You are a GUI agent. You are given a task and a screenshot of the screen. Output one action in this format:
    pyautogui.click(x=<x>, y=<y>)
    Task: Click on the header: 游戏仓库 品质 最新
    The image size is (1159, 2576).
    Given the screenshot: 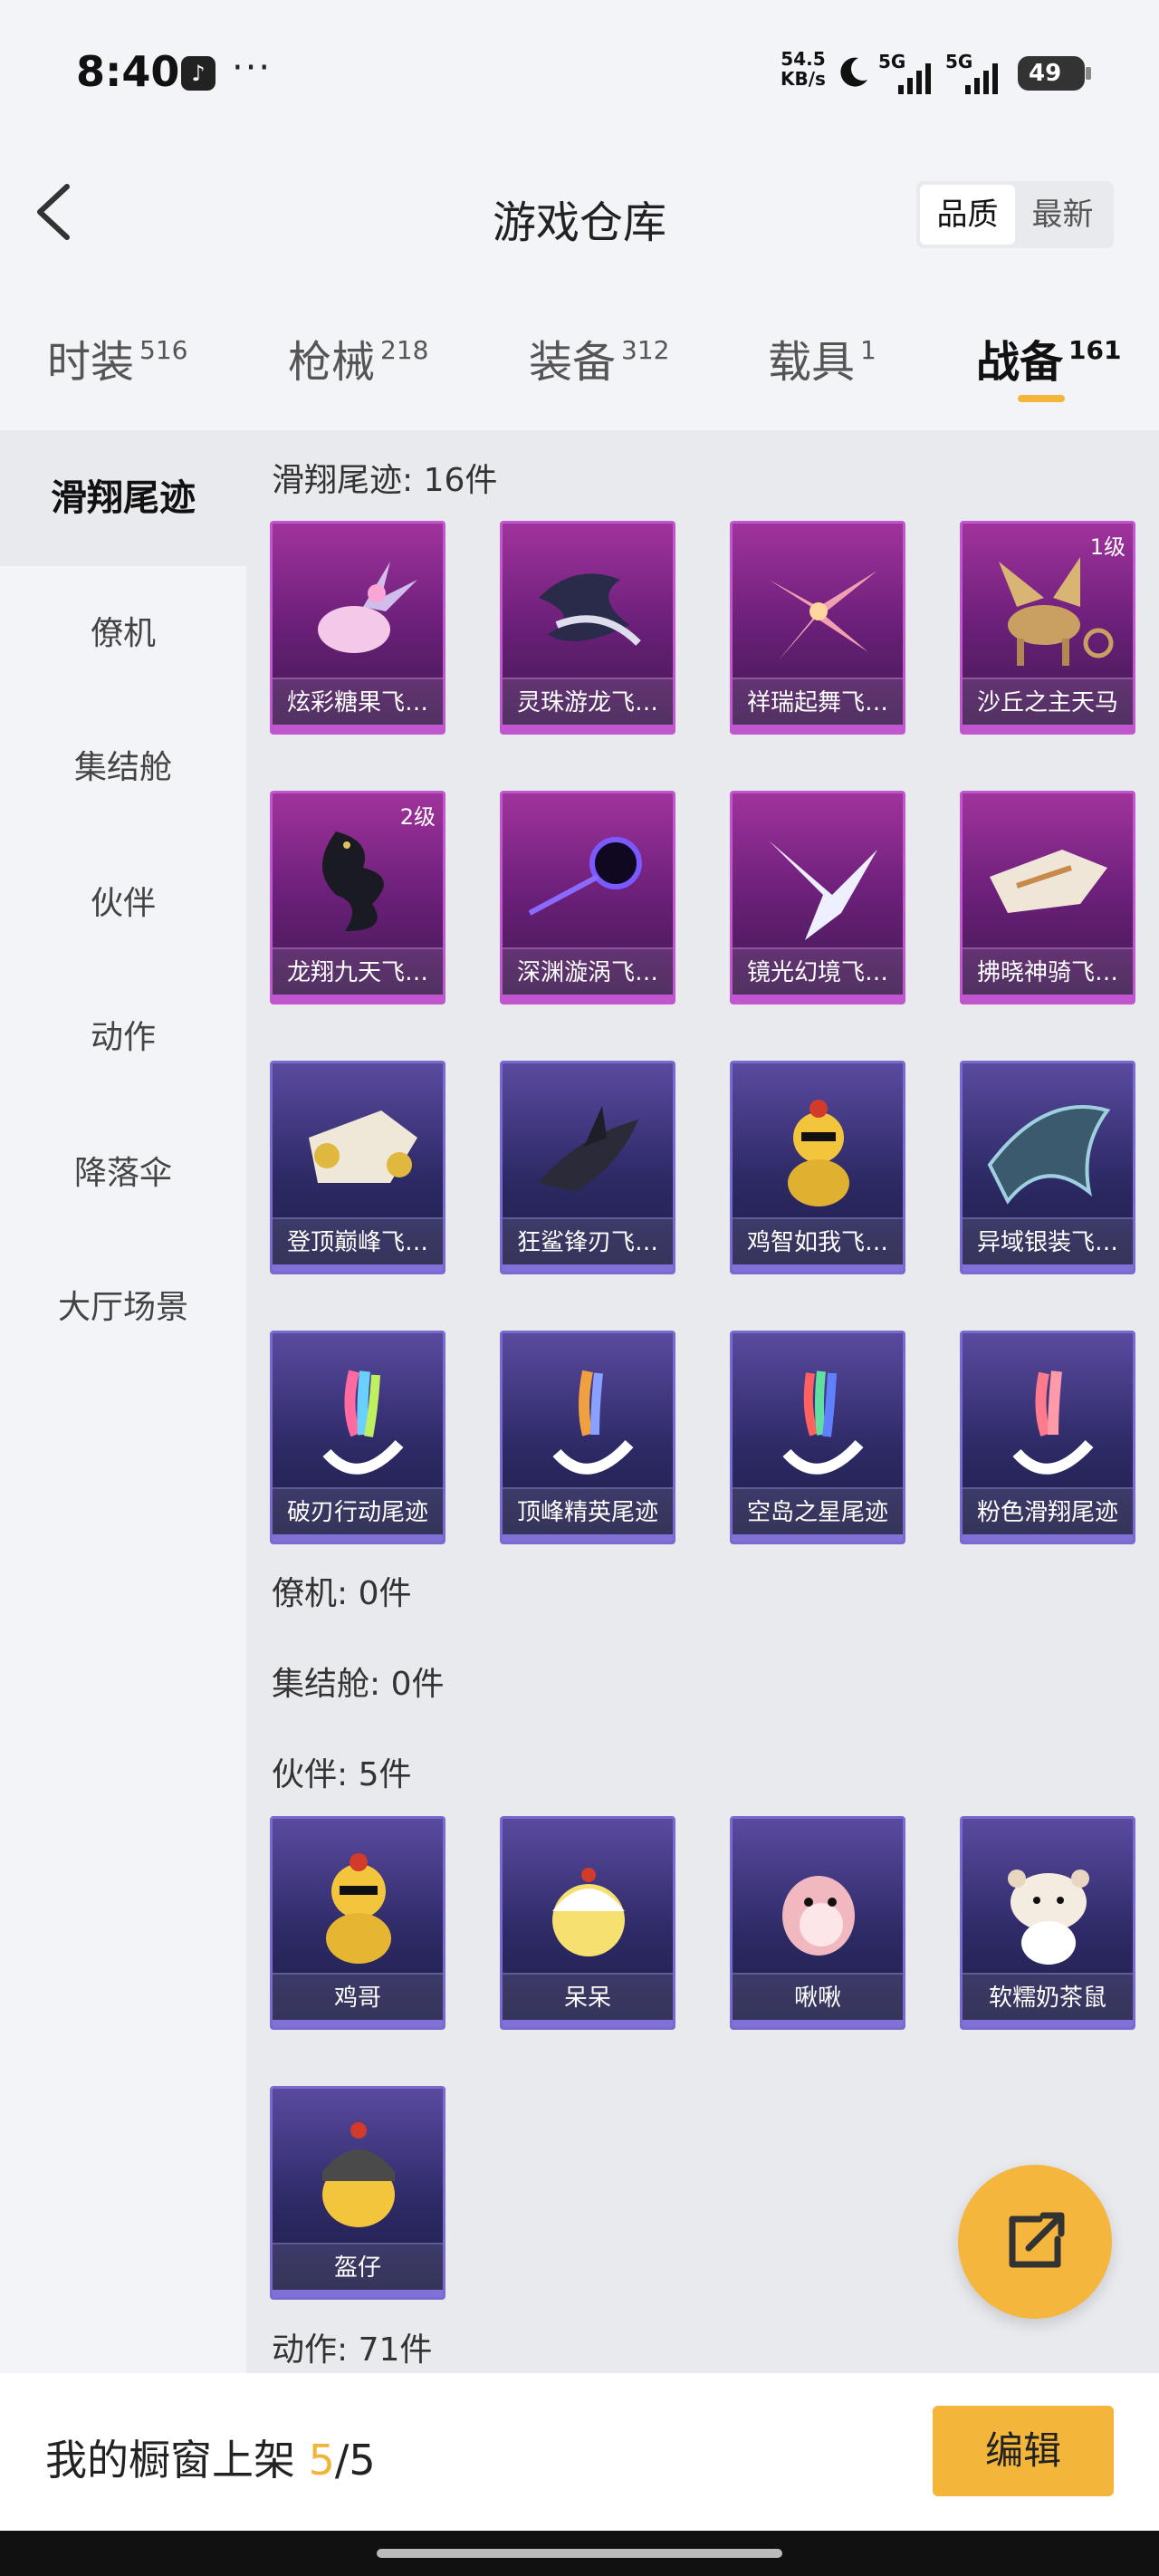 What is the action you would take?
    pyautogui.click(x=579, y=213)
    